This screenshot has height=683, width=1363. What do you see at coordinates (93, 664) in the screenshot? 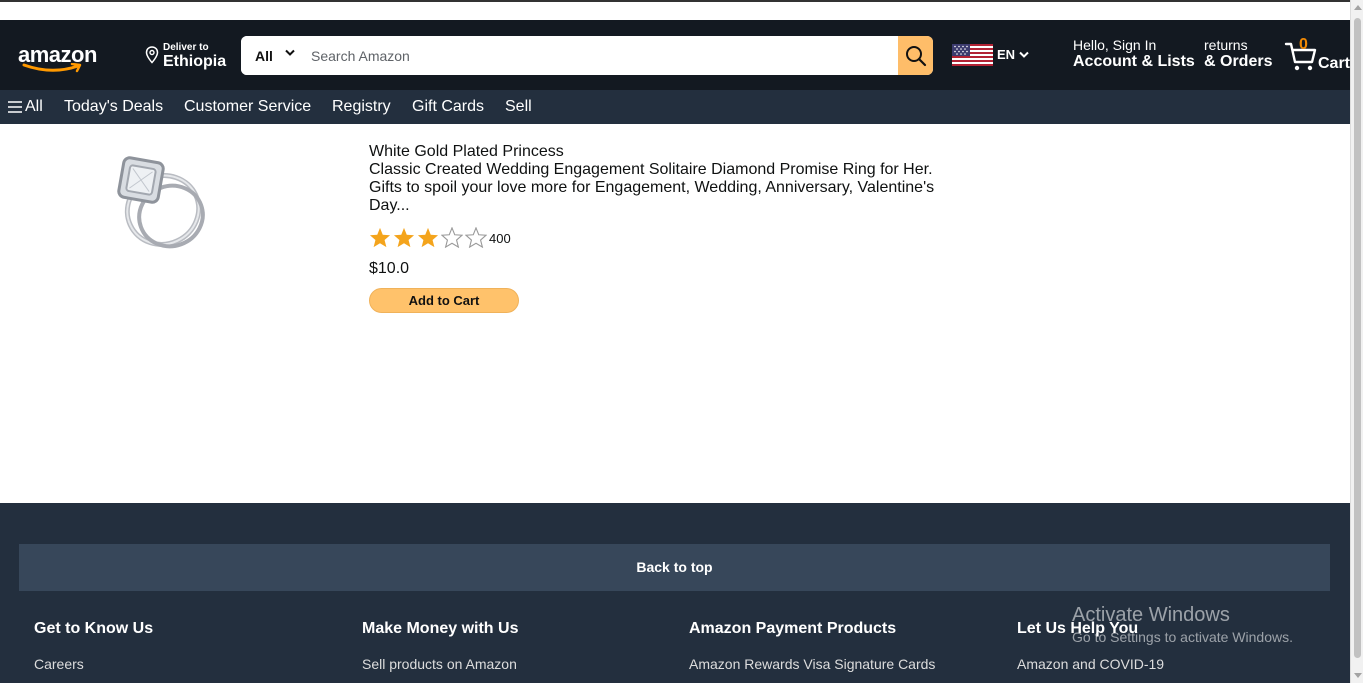
I see `footer-link: Careers` at bounding box center [93, 664].